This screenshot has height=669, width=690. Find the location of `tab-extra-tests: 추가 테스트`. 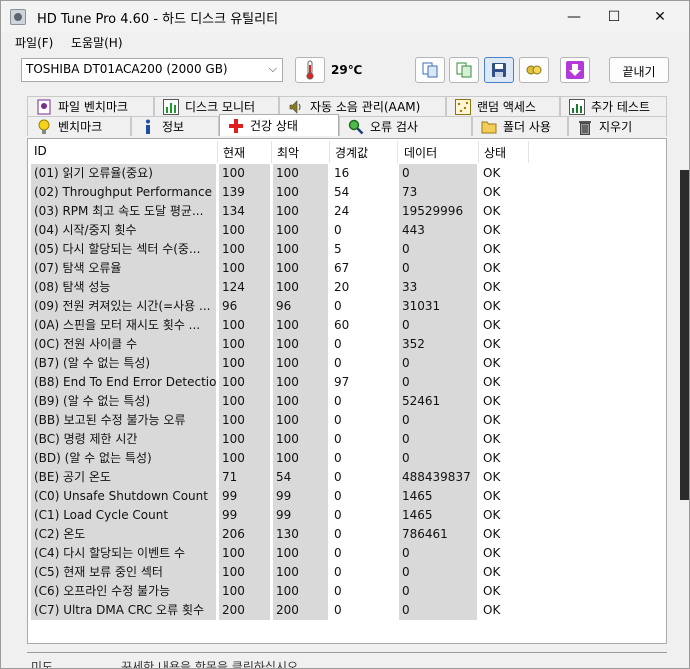

tab-extra-tests: 추가 테스트 is located at coordinates (613, 106).